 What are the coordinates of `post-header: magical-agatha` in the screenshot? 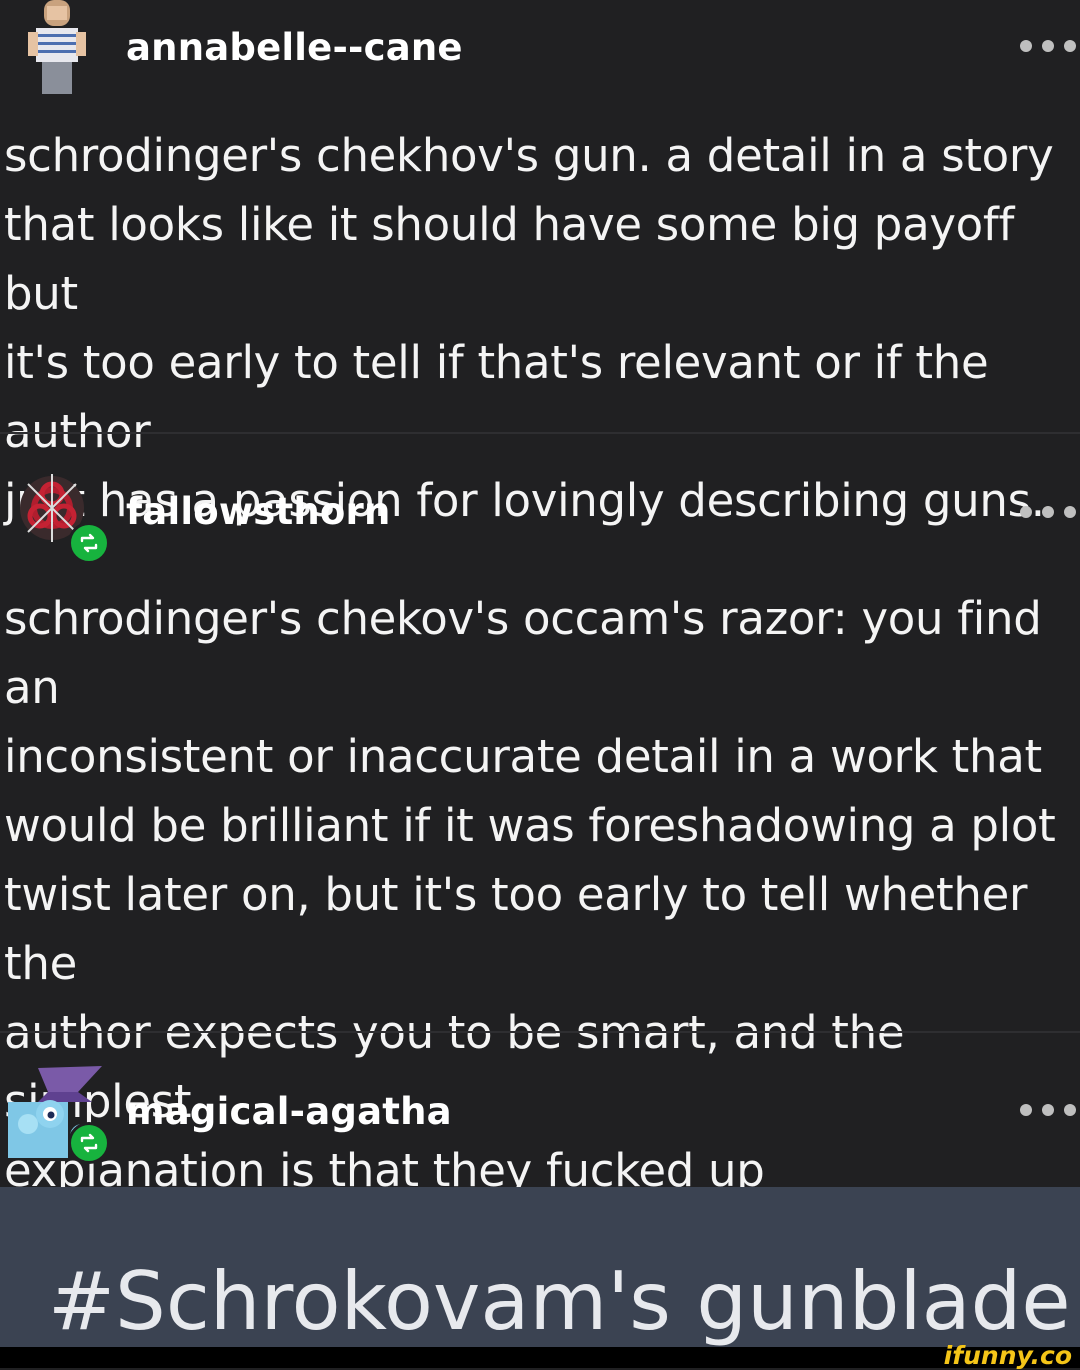 It's located at (540, 1113).